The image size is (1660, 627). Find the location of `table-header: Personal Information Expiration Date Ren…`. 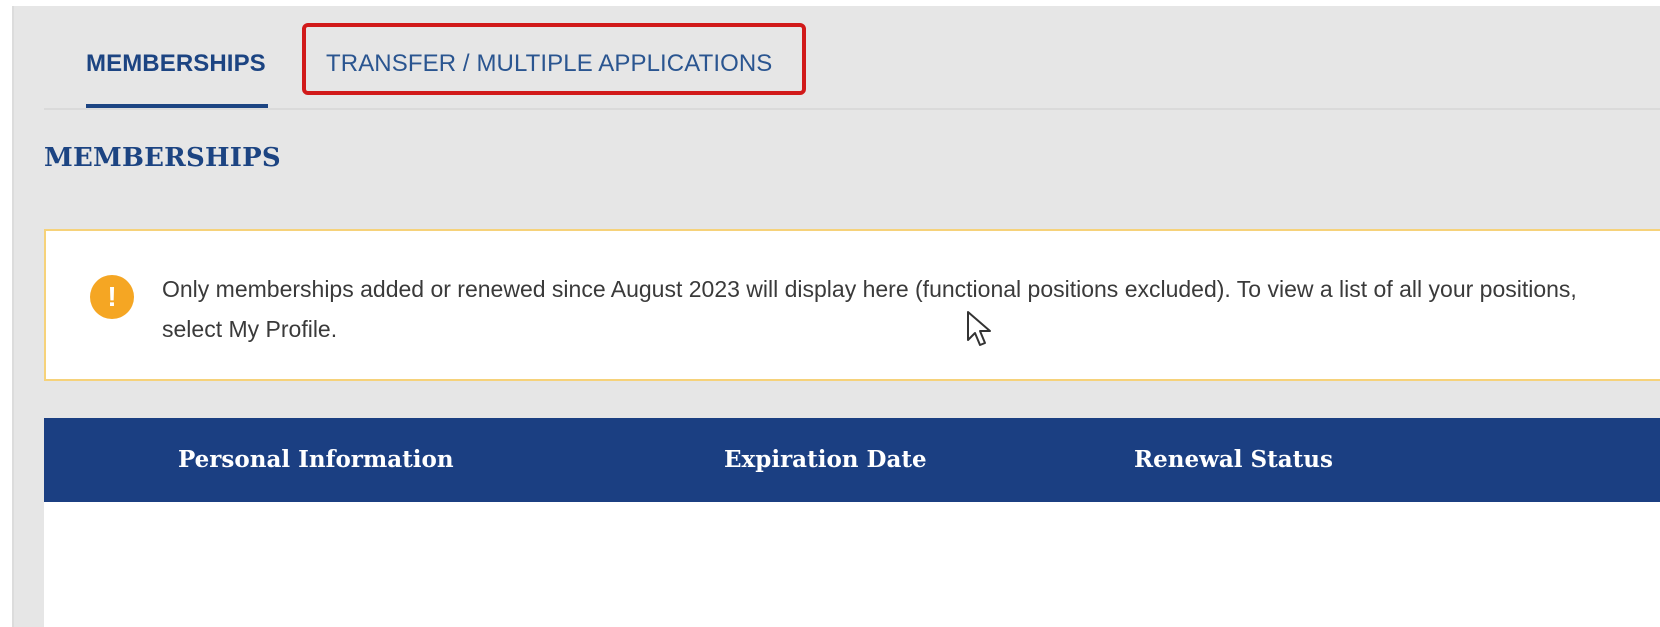

table-header: Personal Information Expiration Date Ren… is located at coordinates (852, 460).